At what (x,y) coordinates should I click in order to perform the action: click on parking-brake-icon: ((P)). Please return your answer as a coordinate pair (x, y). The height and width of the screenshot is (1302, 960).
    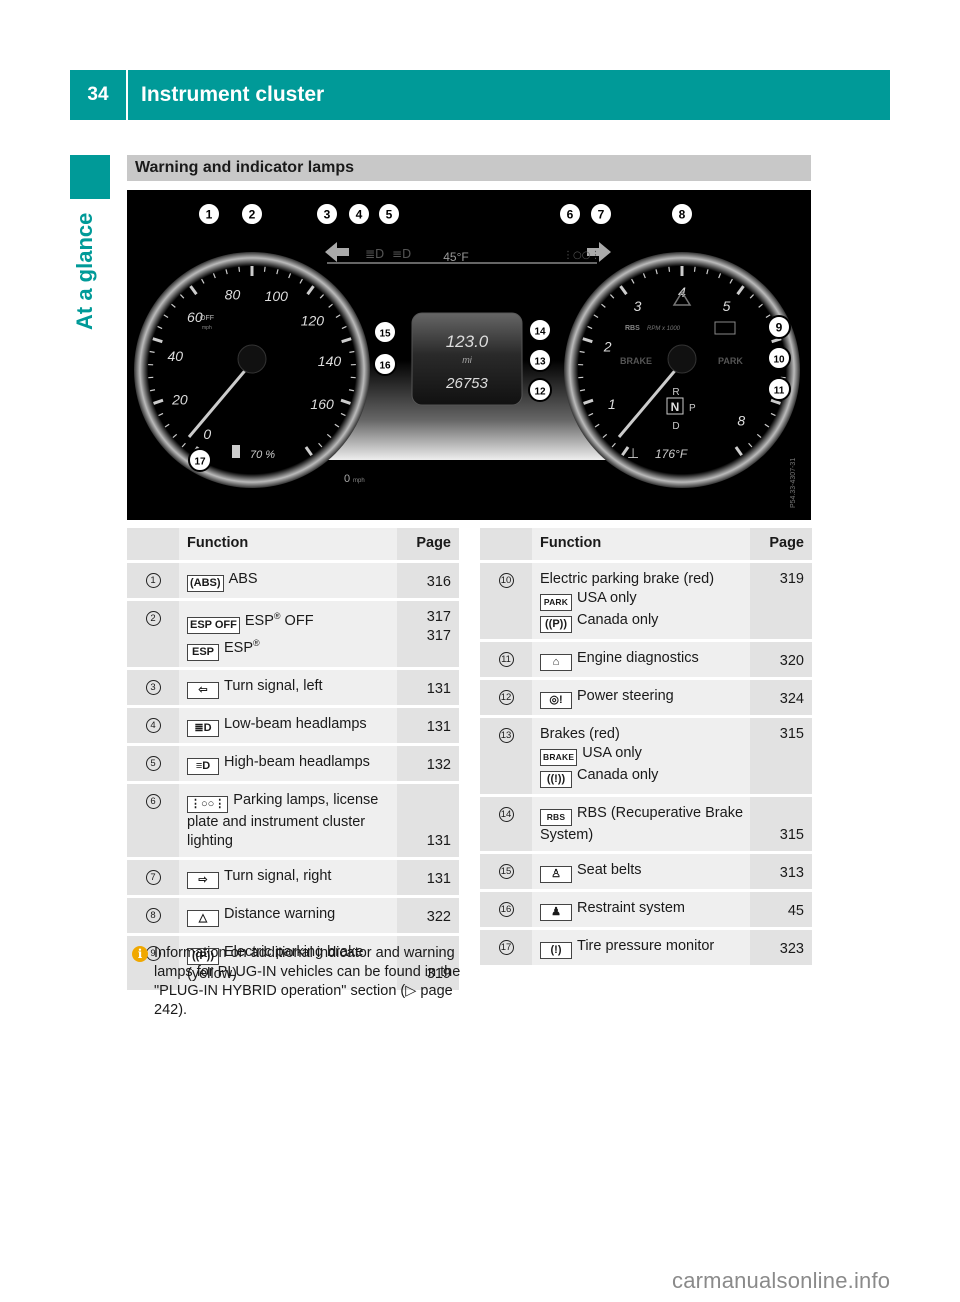
    Looking at the image, I should click on (556, 624).